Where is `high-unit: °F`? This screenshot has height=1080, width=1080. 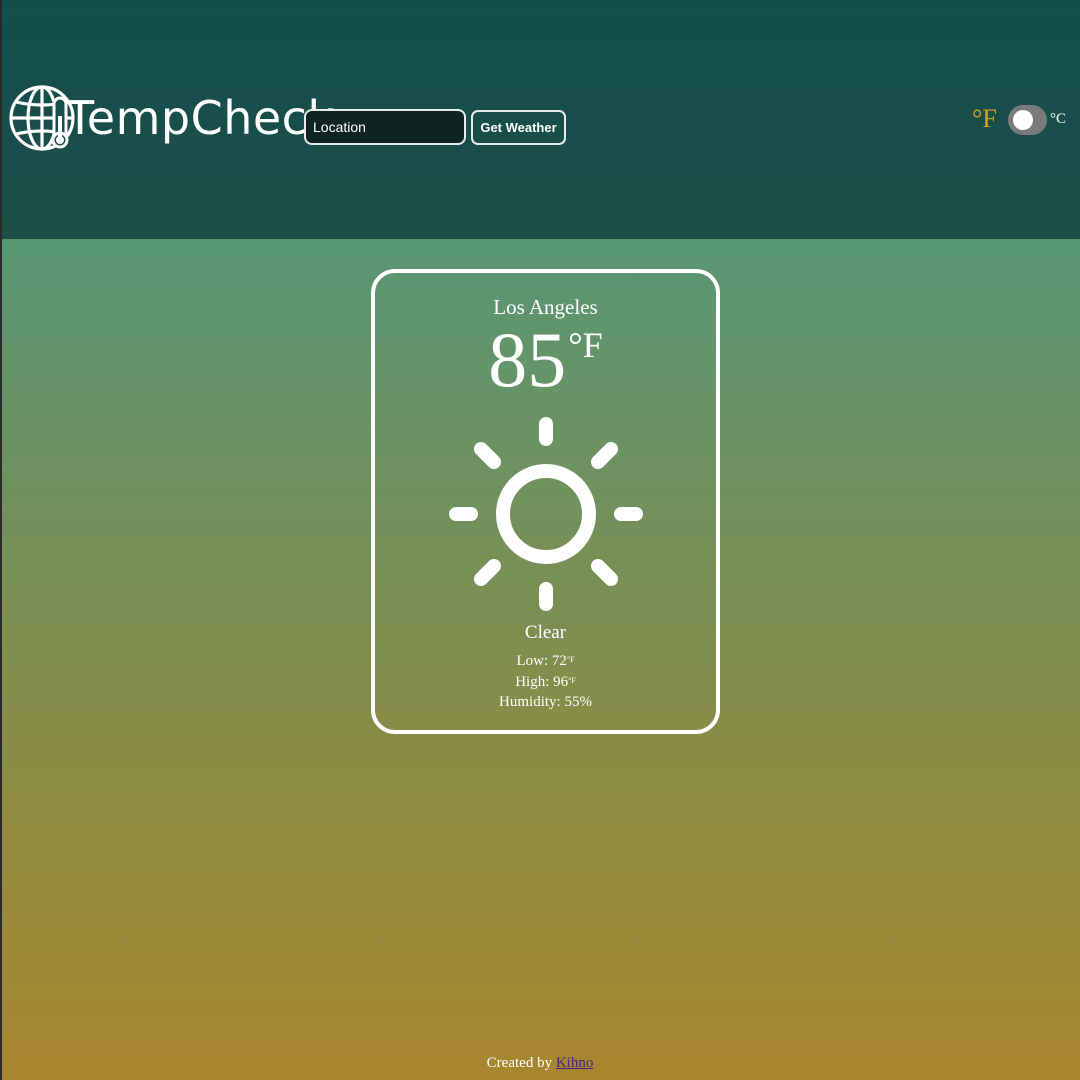
high-unit: °F is located at coordinates (572, 680).